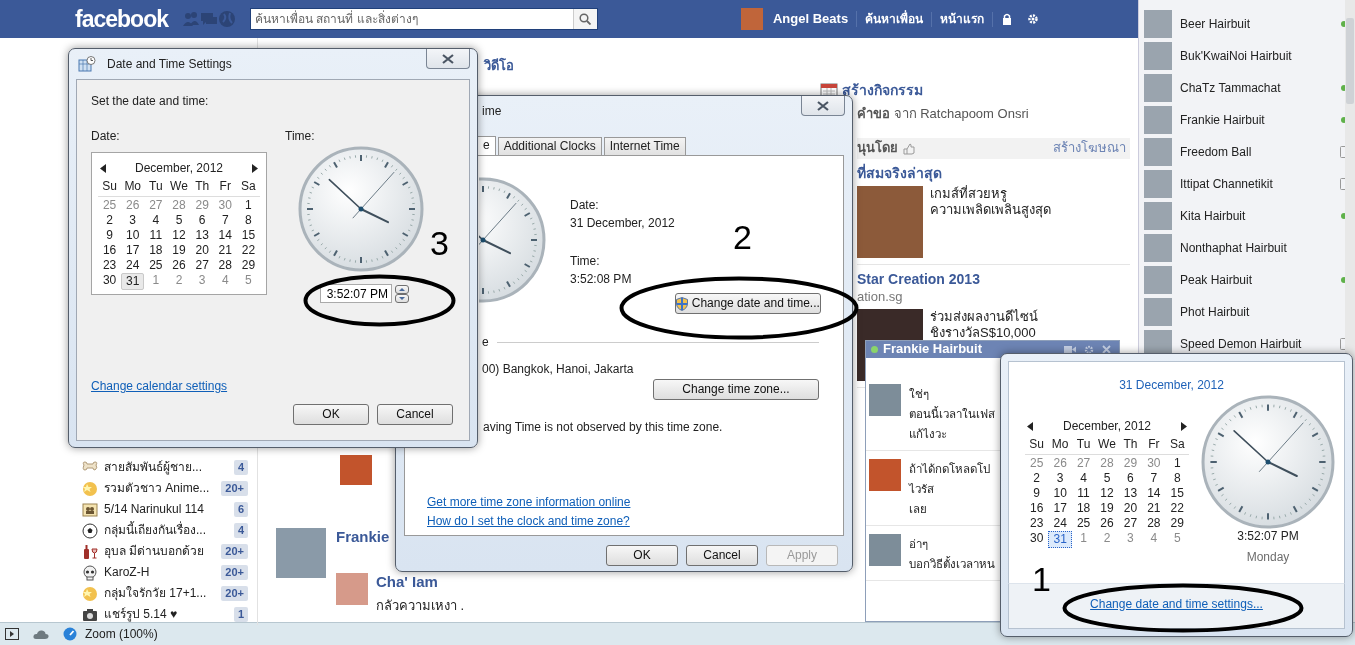 This screenshot has width=1355, height=645. What do you see at coordinates (424, 19) in the screenshot?
I see `search-field: ค้นหาเพื่อน สถานที่ และสิ่งต่างๆ` at bounding box center [424, 19].